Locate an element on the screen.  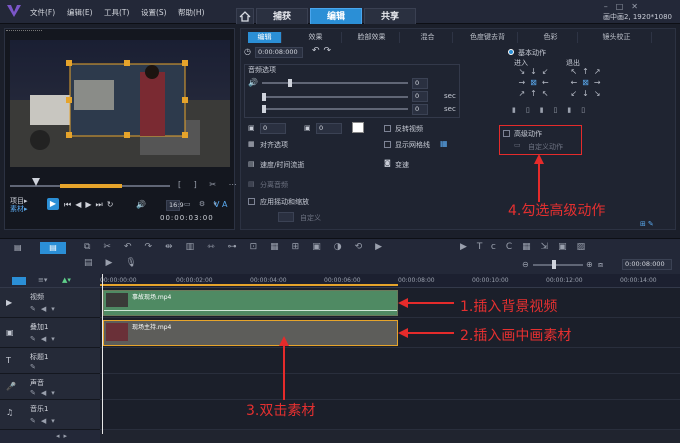
storyboard-view-icon: ▤ is located at coordinates (18, 247).